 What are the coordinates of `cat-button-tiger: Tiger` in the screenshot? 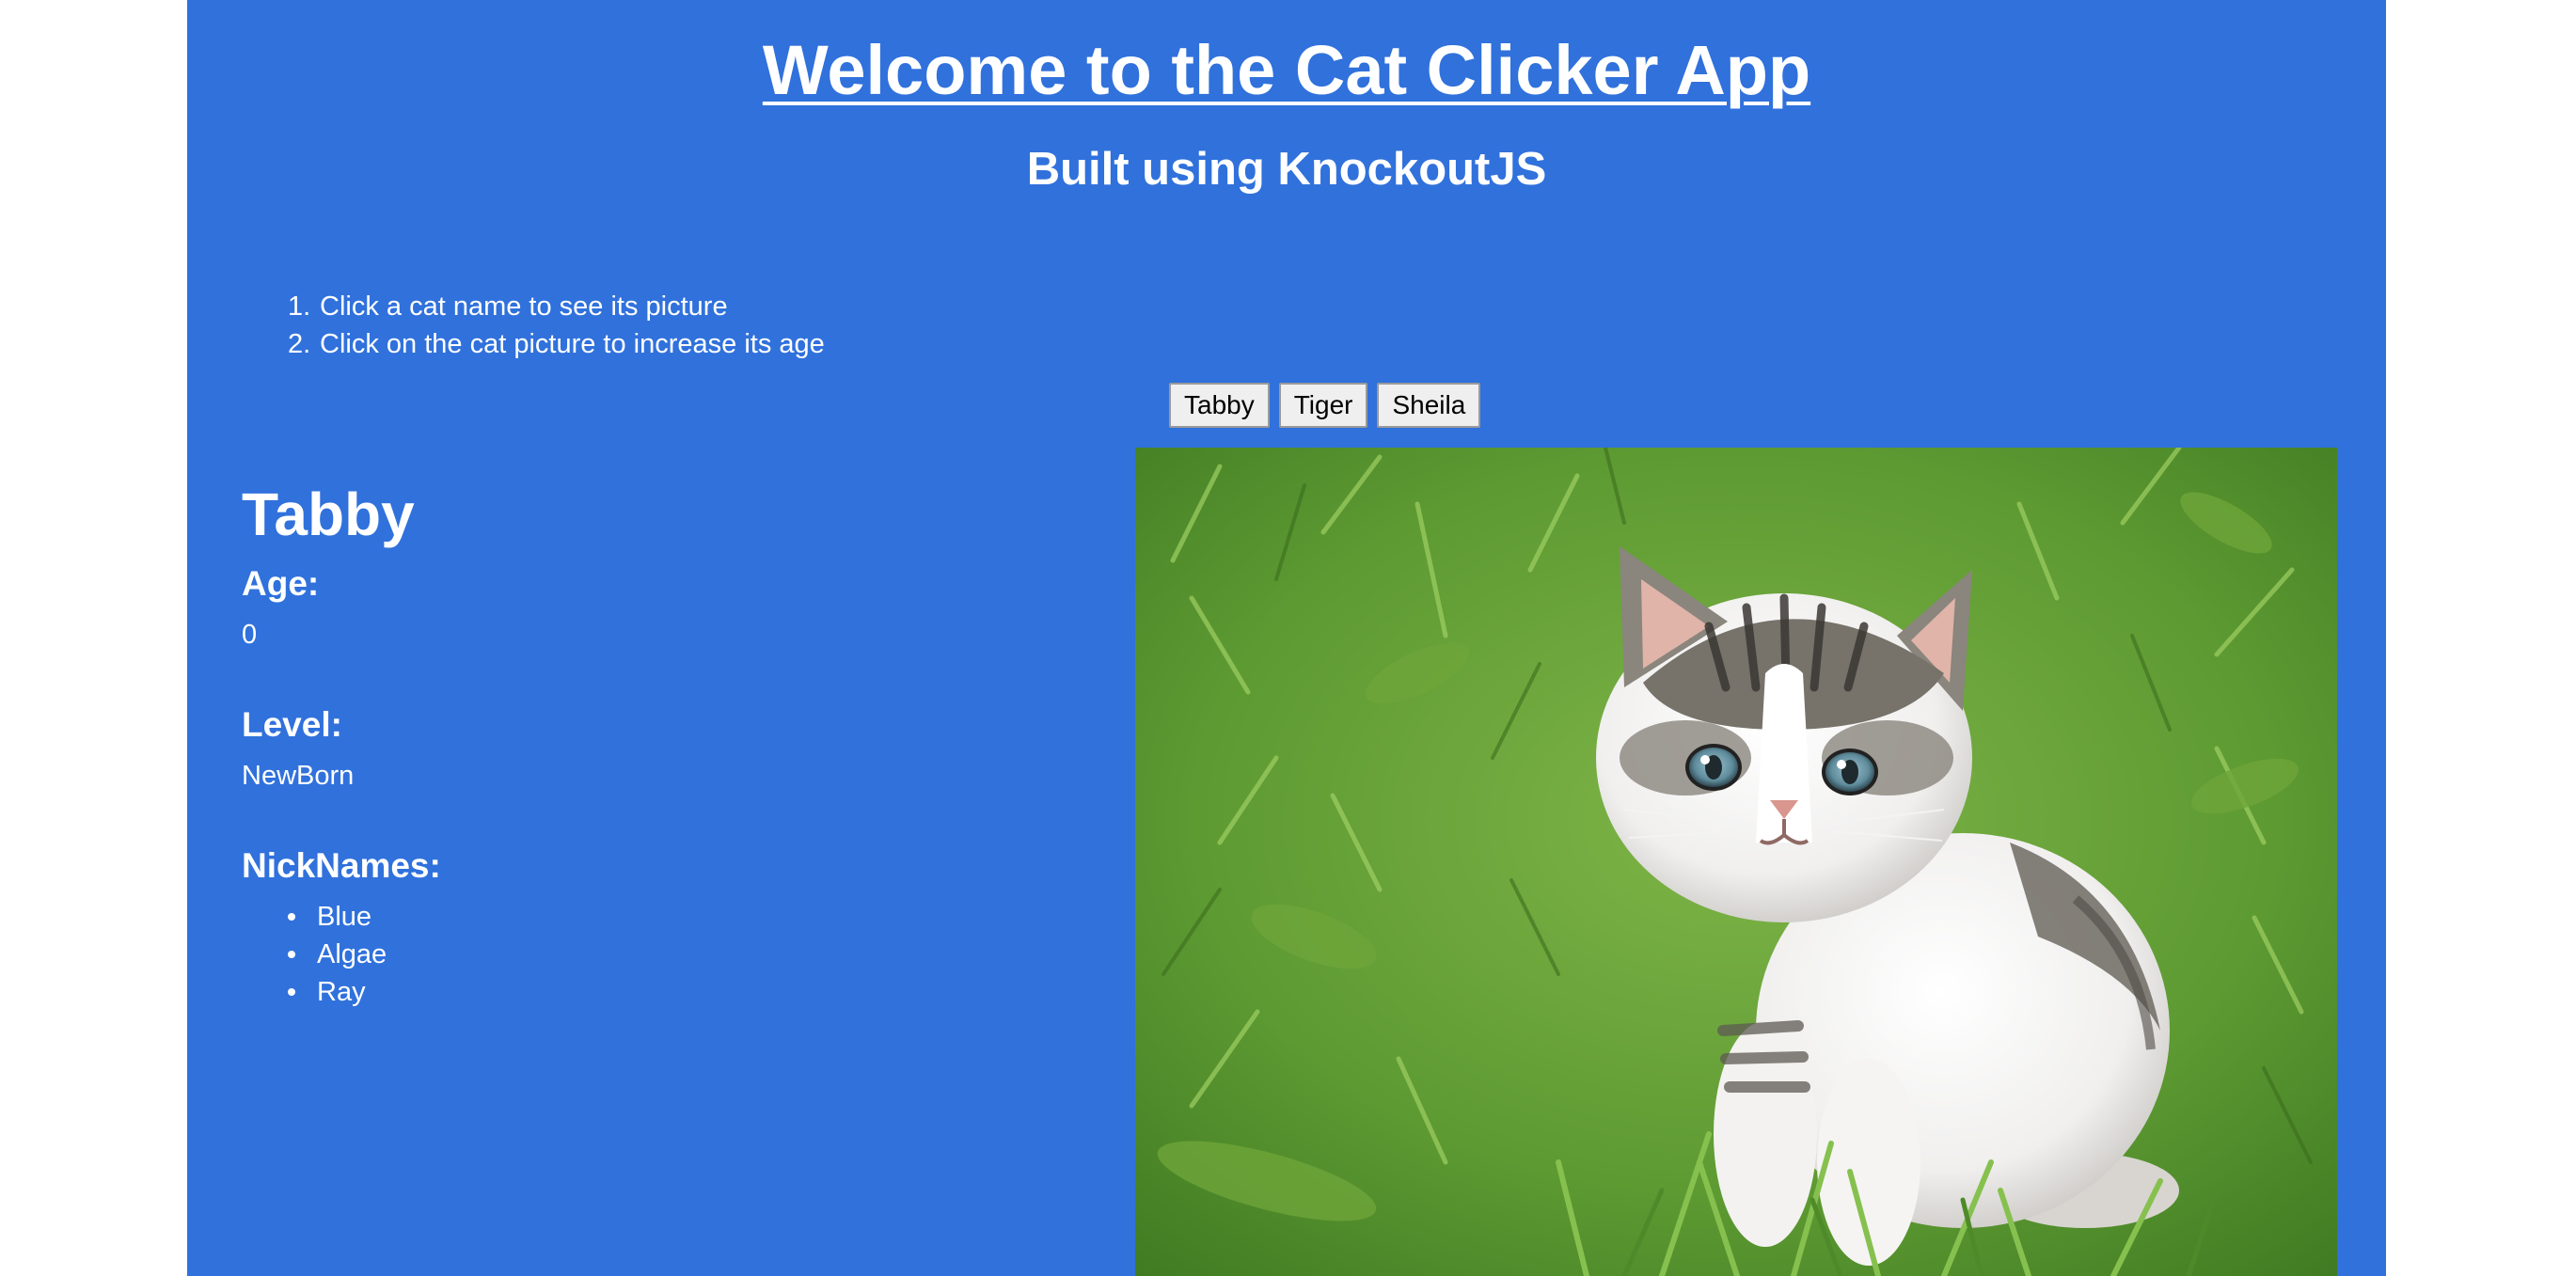 It's located at (1323, 405).